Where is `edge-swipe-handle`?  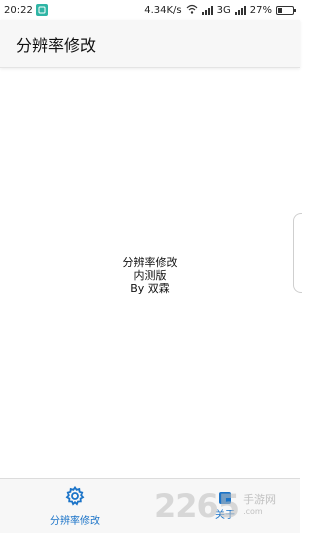 edge-swipe-handle is located at coordinates (297, 253).